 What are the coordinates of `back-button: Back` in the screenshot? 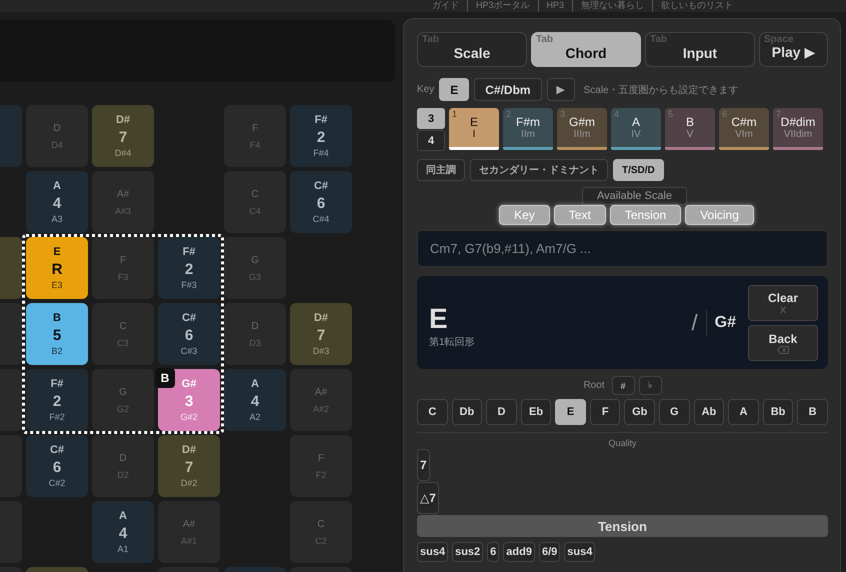 It's located at (783, 342).